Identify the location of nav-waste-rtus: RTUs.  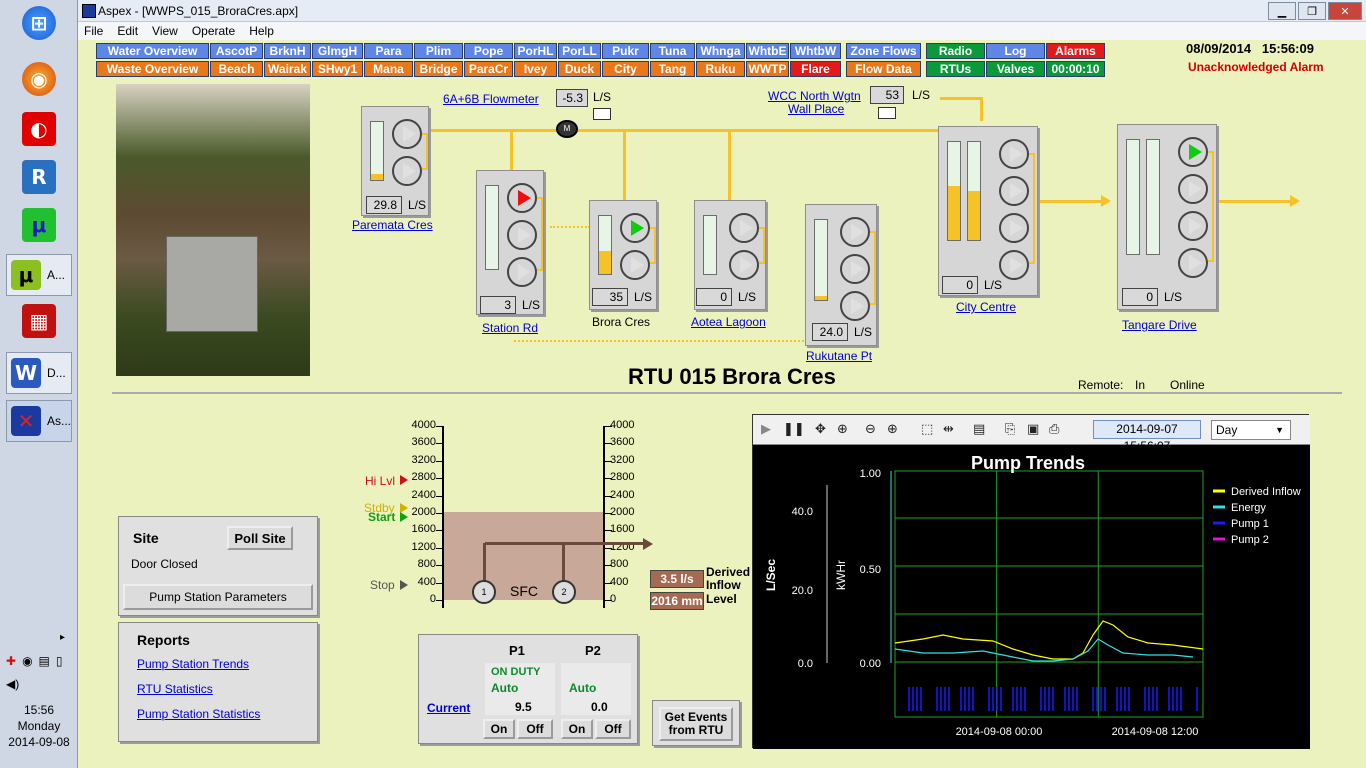
(955, 69).